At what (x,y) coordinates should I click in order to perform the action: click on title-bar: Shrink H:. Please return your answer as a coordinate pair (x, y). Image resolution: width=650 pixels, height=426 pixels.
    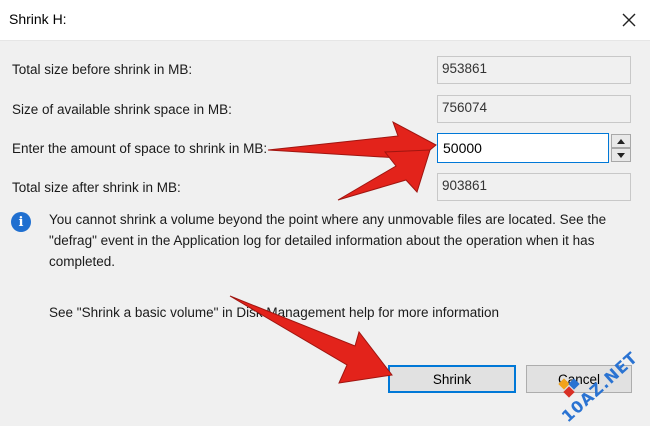
    Looking at the image, I should click on (325, 20).